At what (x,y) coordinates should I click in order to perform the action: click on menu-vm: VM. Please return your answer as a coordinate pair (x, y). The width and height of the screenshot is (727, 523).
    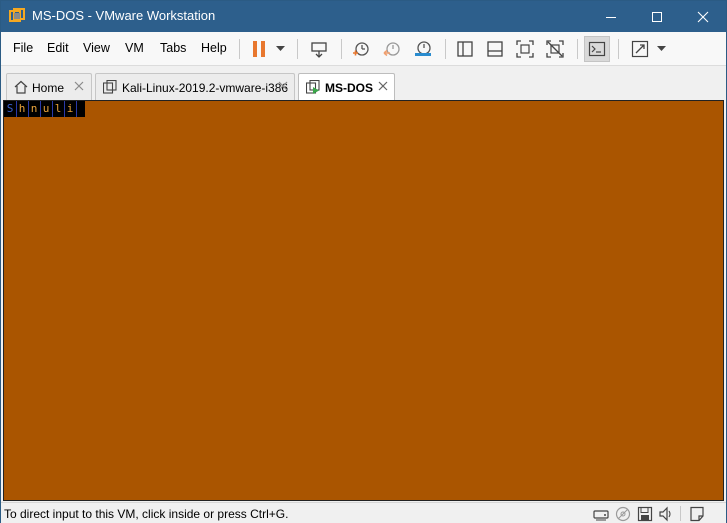
    Looking at the image, I should click on (134, 48).